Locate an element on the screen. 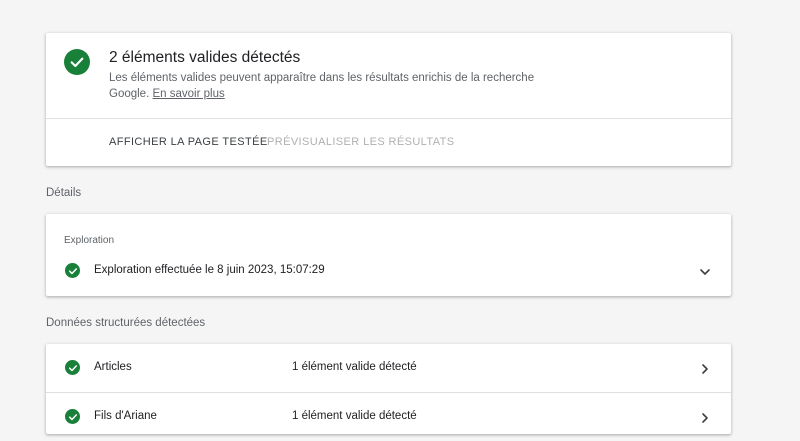 The width and height of the screenshot is (800, 441). summary-title: 2 éléments valides détectés is located at coordinates (205, 57).